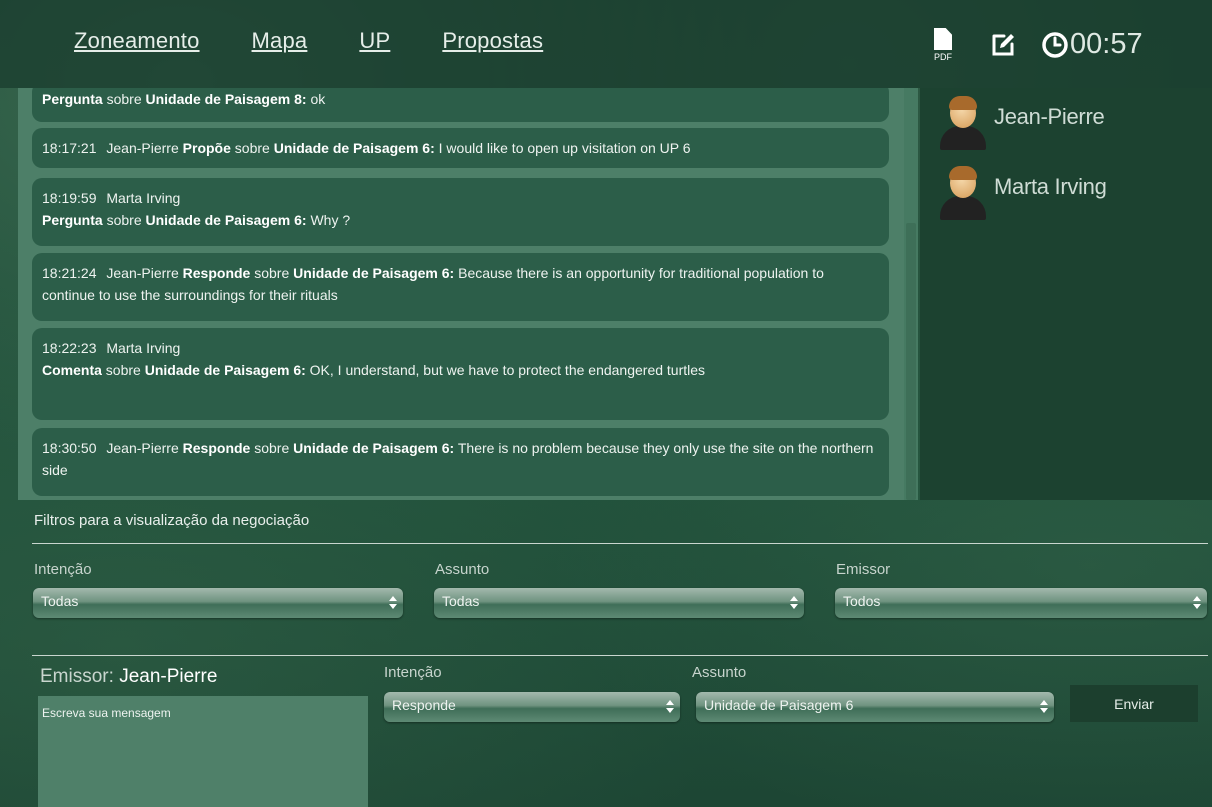 This screenshot has height=807, width=1212. Describe the element at coordinates (69, 148) in the screenshot. I see `message-time: 18:17:21` at that location.